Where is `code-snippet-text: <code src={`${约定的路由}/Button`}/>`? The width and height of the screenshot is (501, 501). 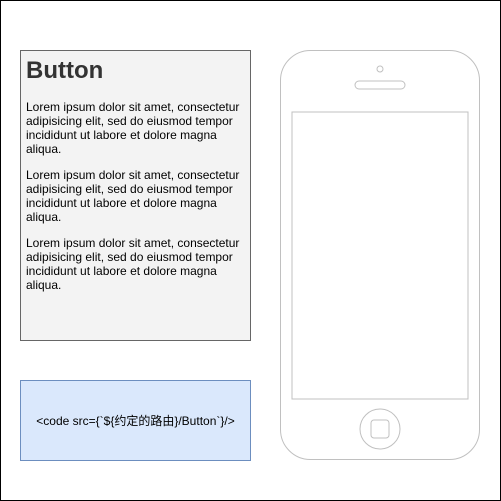
code-snippet-text: <code src={`${约定的路由}/Button`}/> is located at coordinates (135, 421).